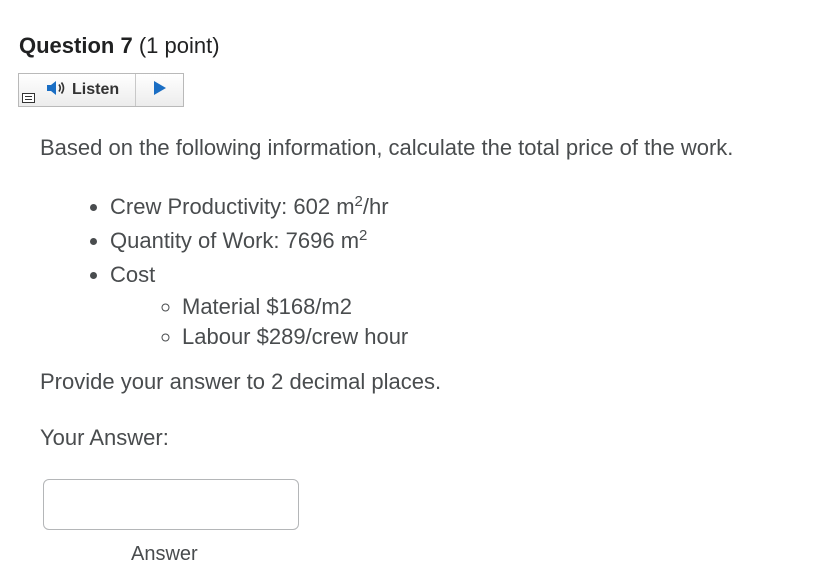  I want to click on play-button, so click(159, 90).